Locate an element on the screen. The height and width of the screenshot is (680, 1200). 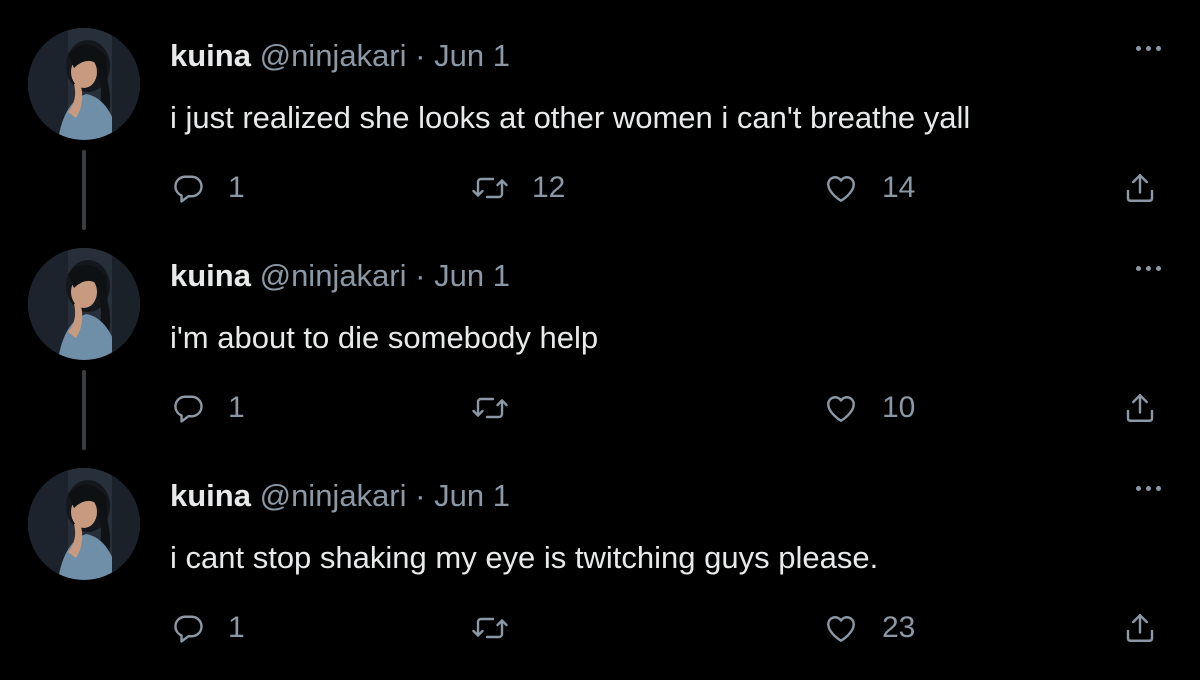
tweet-text: i'm about to die somebody help is located at coordinates (384, 337).